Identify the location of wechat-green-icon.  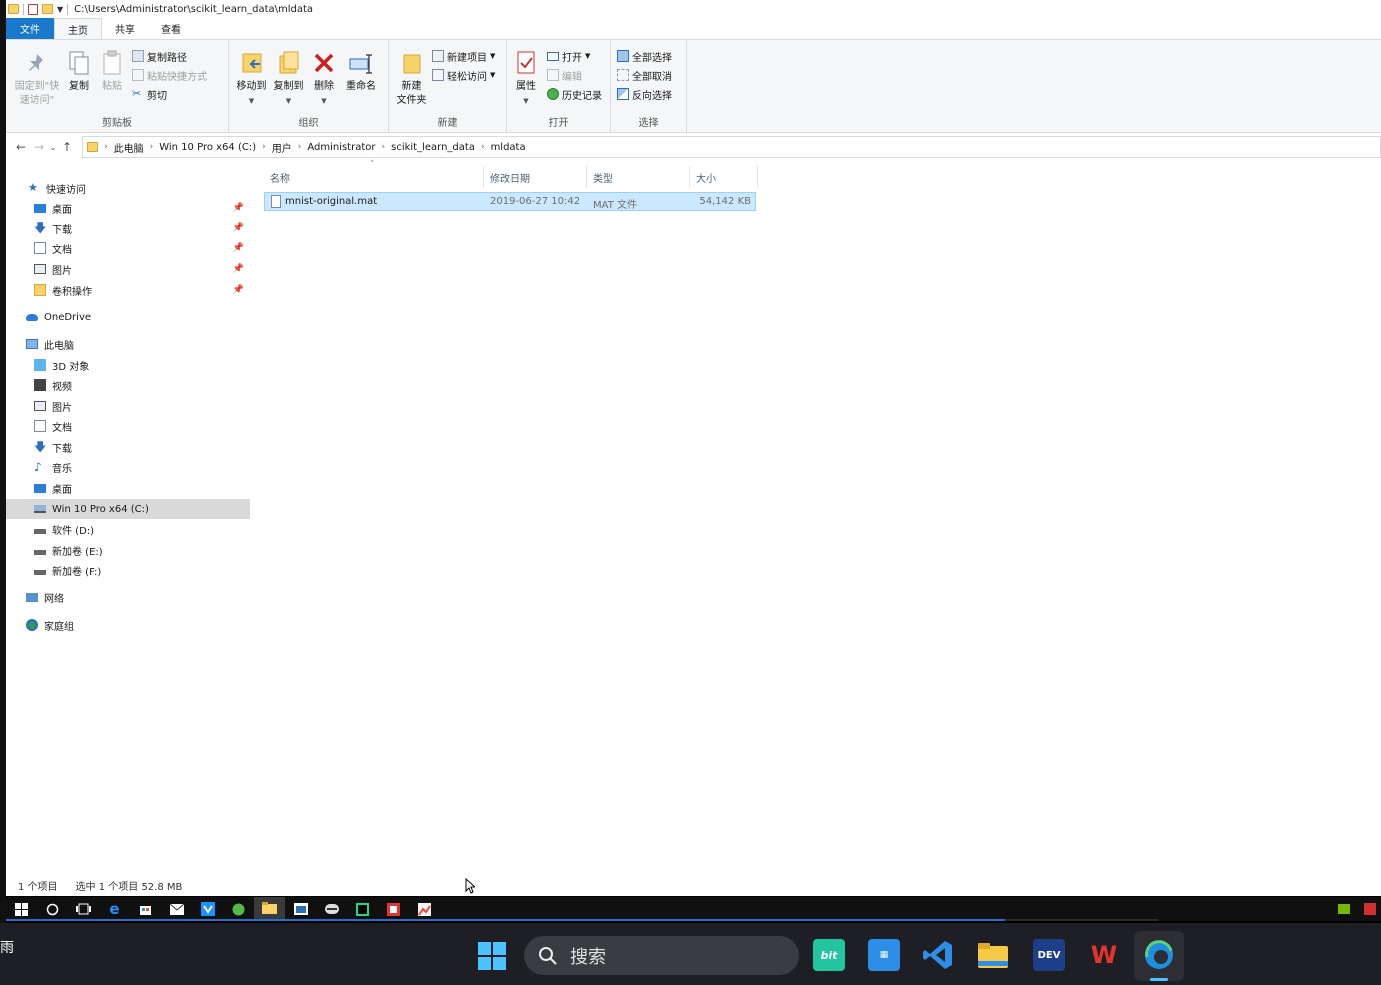
(238, 909).